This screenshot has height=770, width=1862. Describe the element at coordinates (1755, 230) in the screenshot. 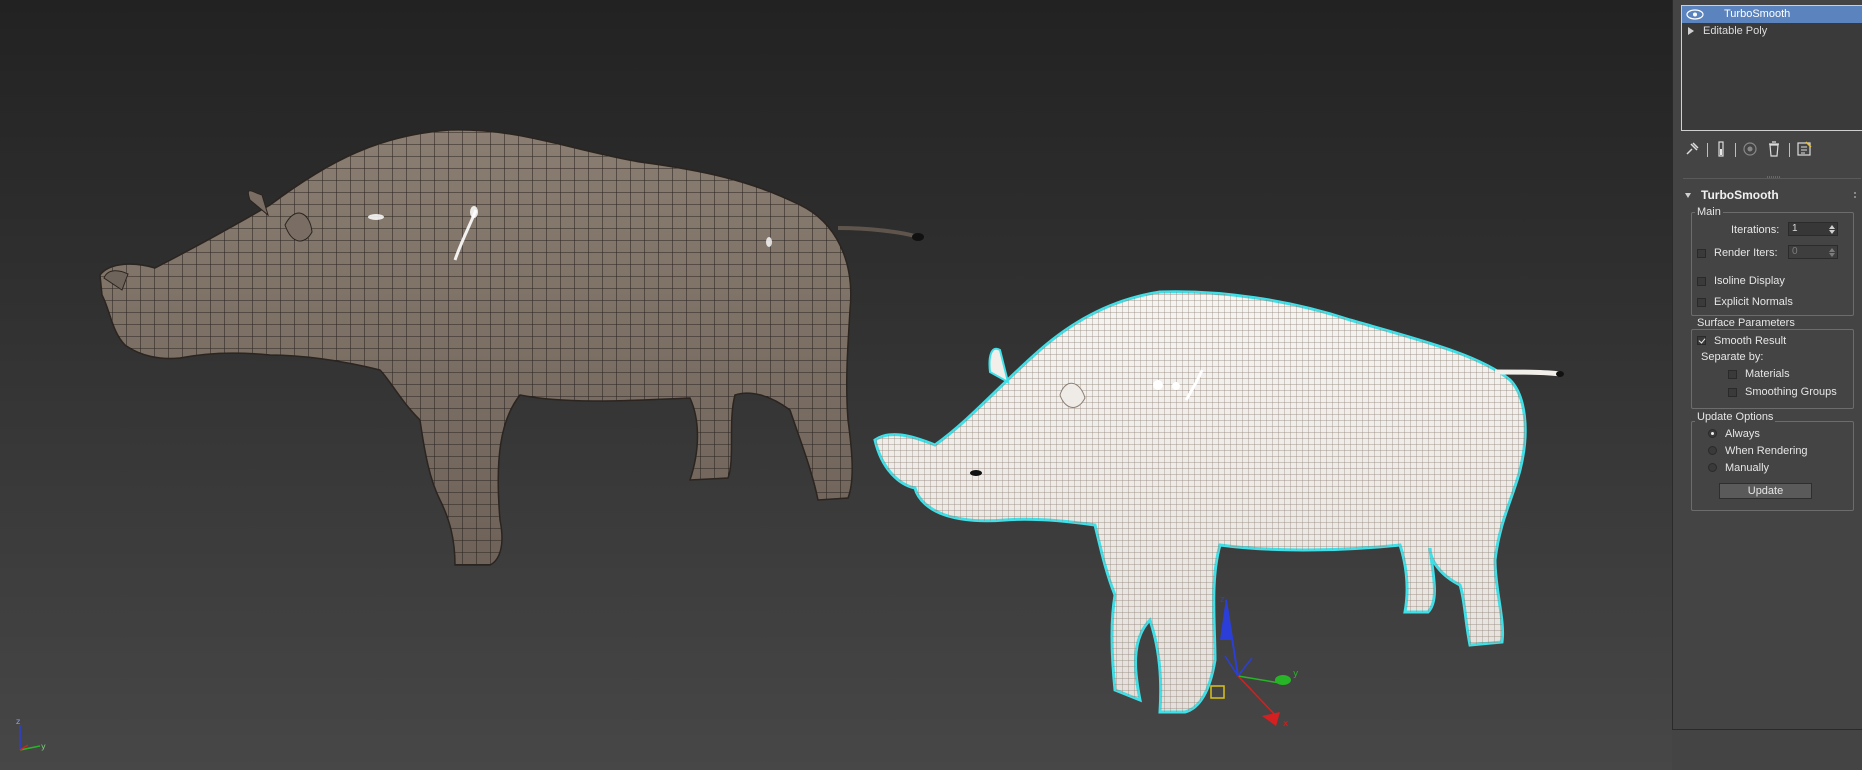

I see `iterations-label: Iterations:` at that location.